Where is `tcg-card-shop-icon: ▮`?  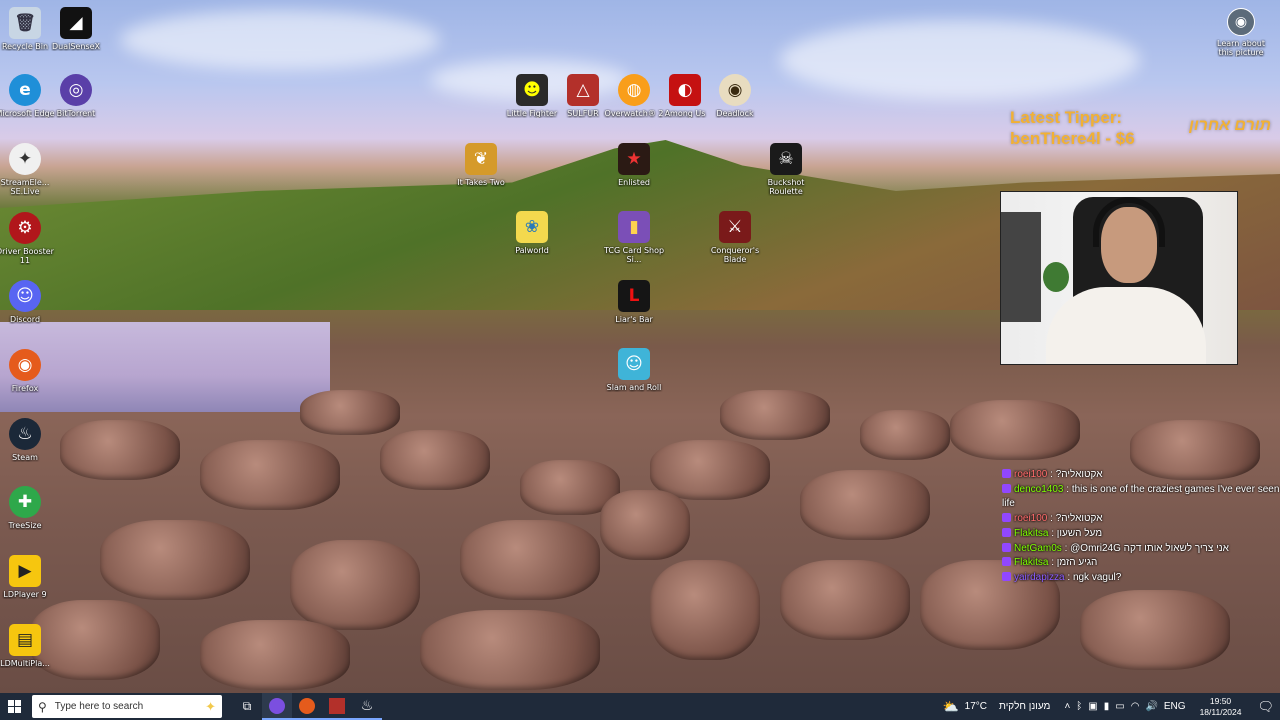 tcg-card-shop-icon: ▮ is located at coordinates (634, 227).